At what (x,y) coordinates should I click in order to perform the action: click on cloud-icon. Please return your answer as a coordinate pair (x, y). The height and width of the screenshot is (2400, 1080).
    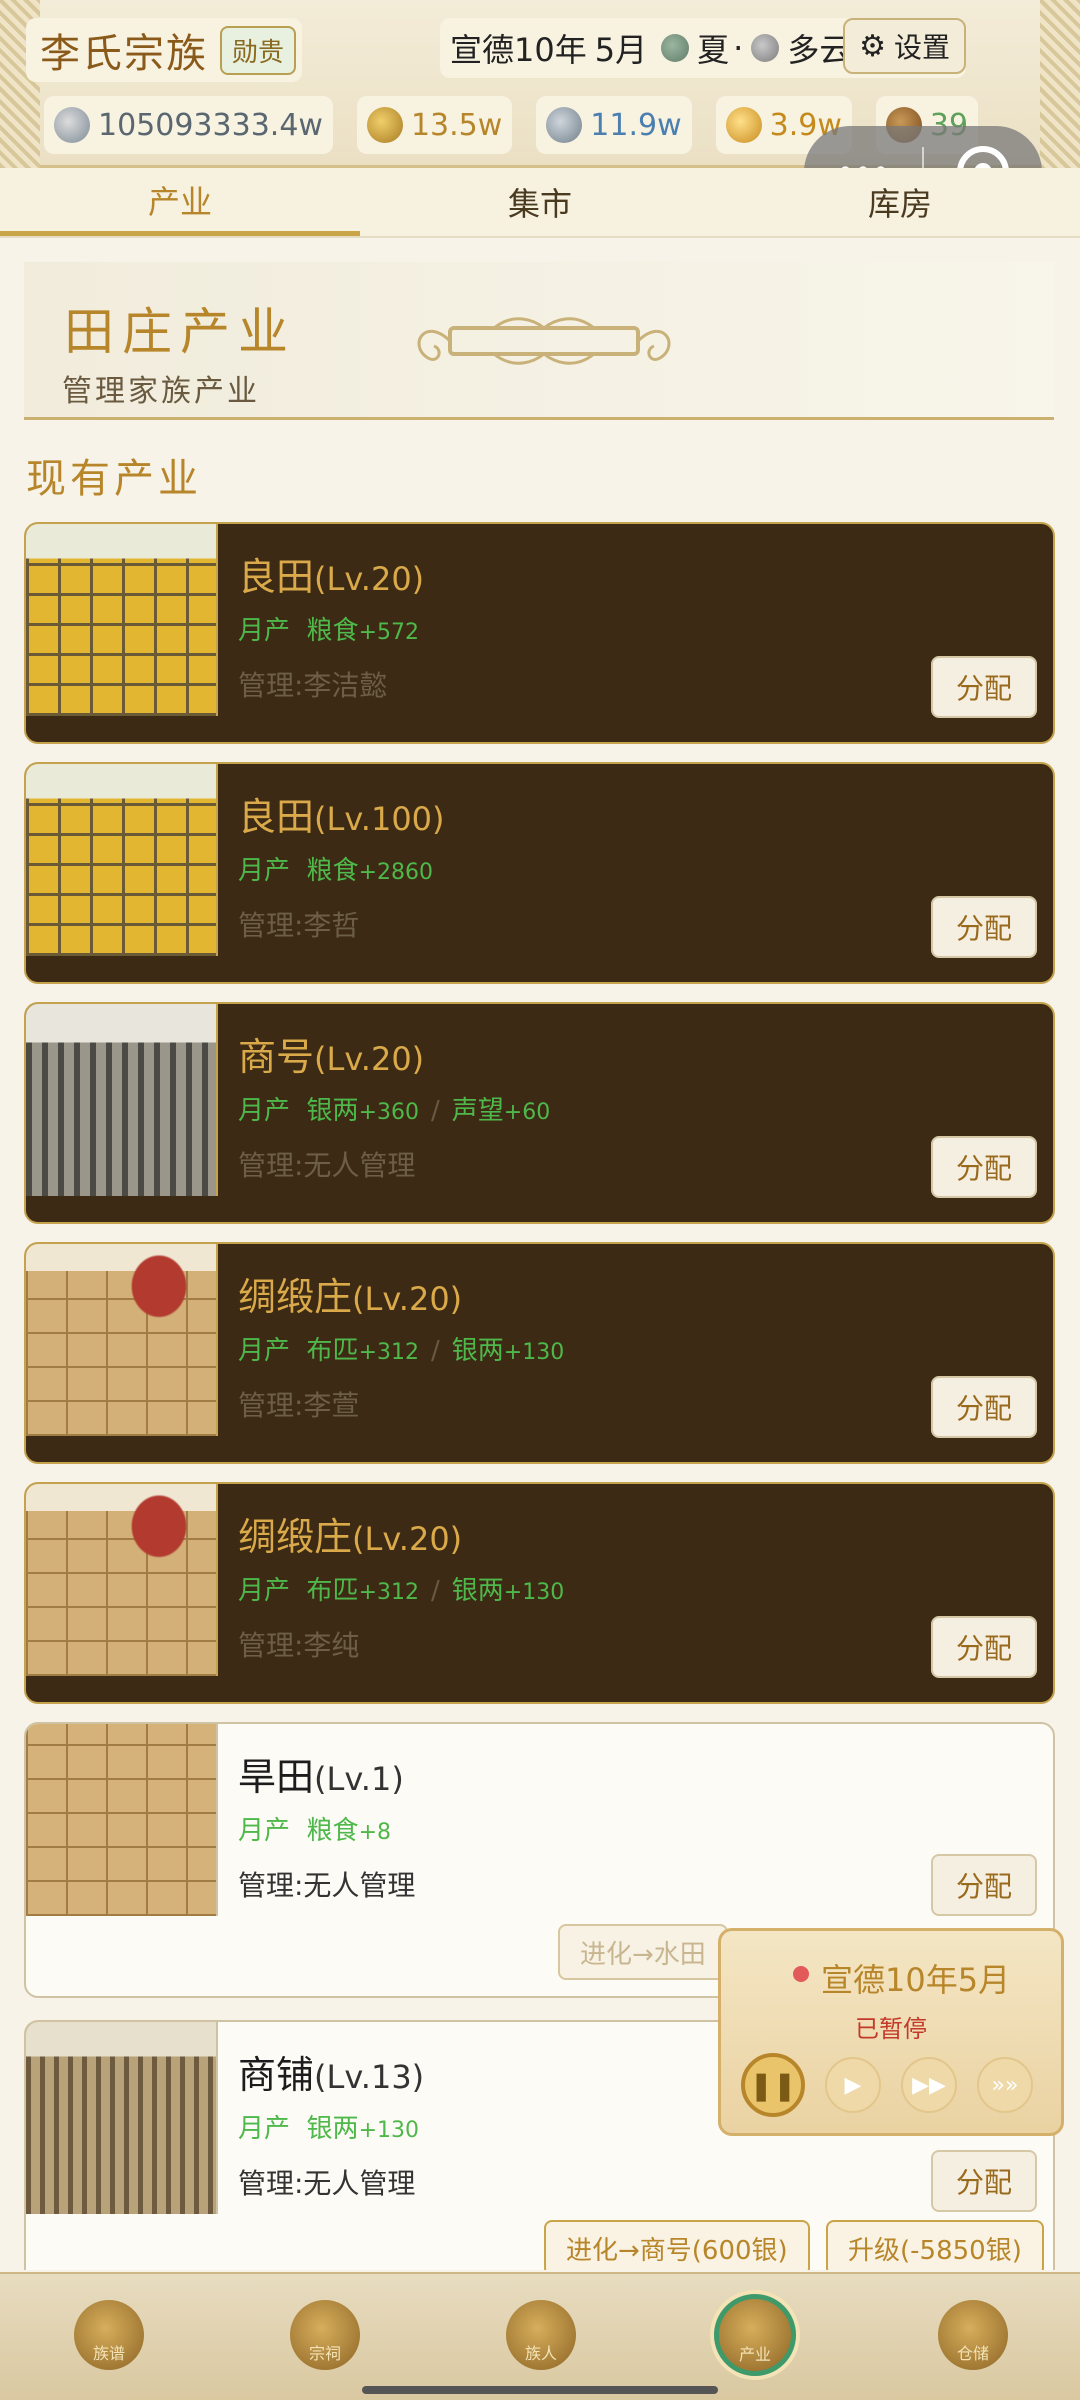
    Looking at the image, I should click on (765, 48).